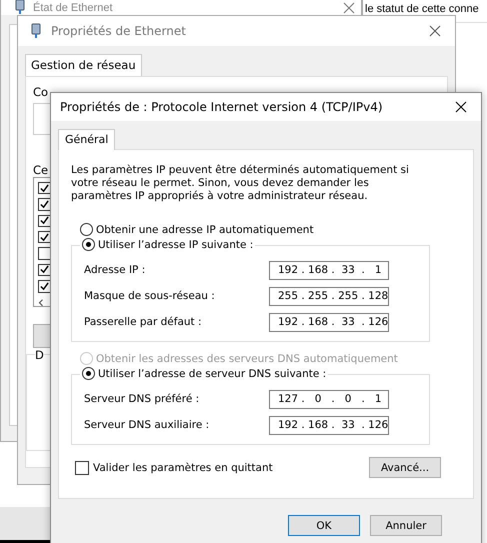  I want to click on radio-option: Utiliser l’adresse de serveur DNS suivante :, so click(204, 373).